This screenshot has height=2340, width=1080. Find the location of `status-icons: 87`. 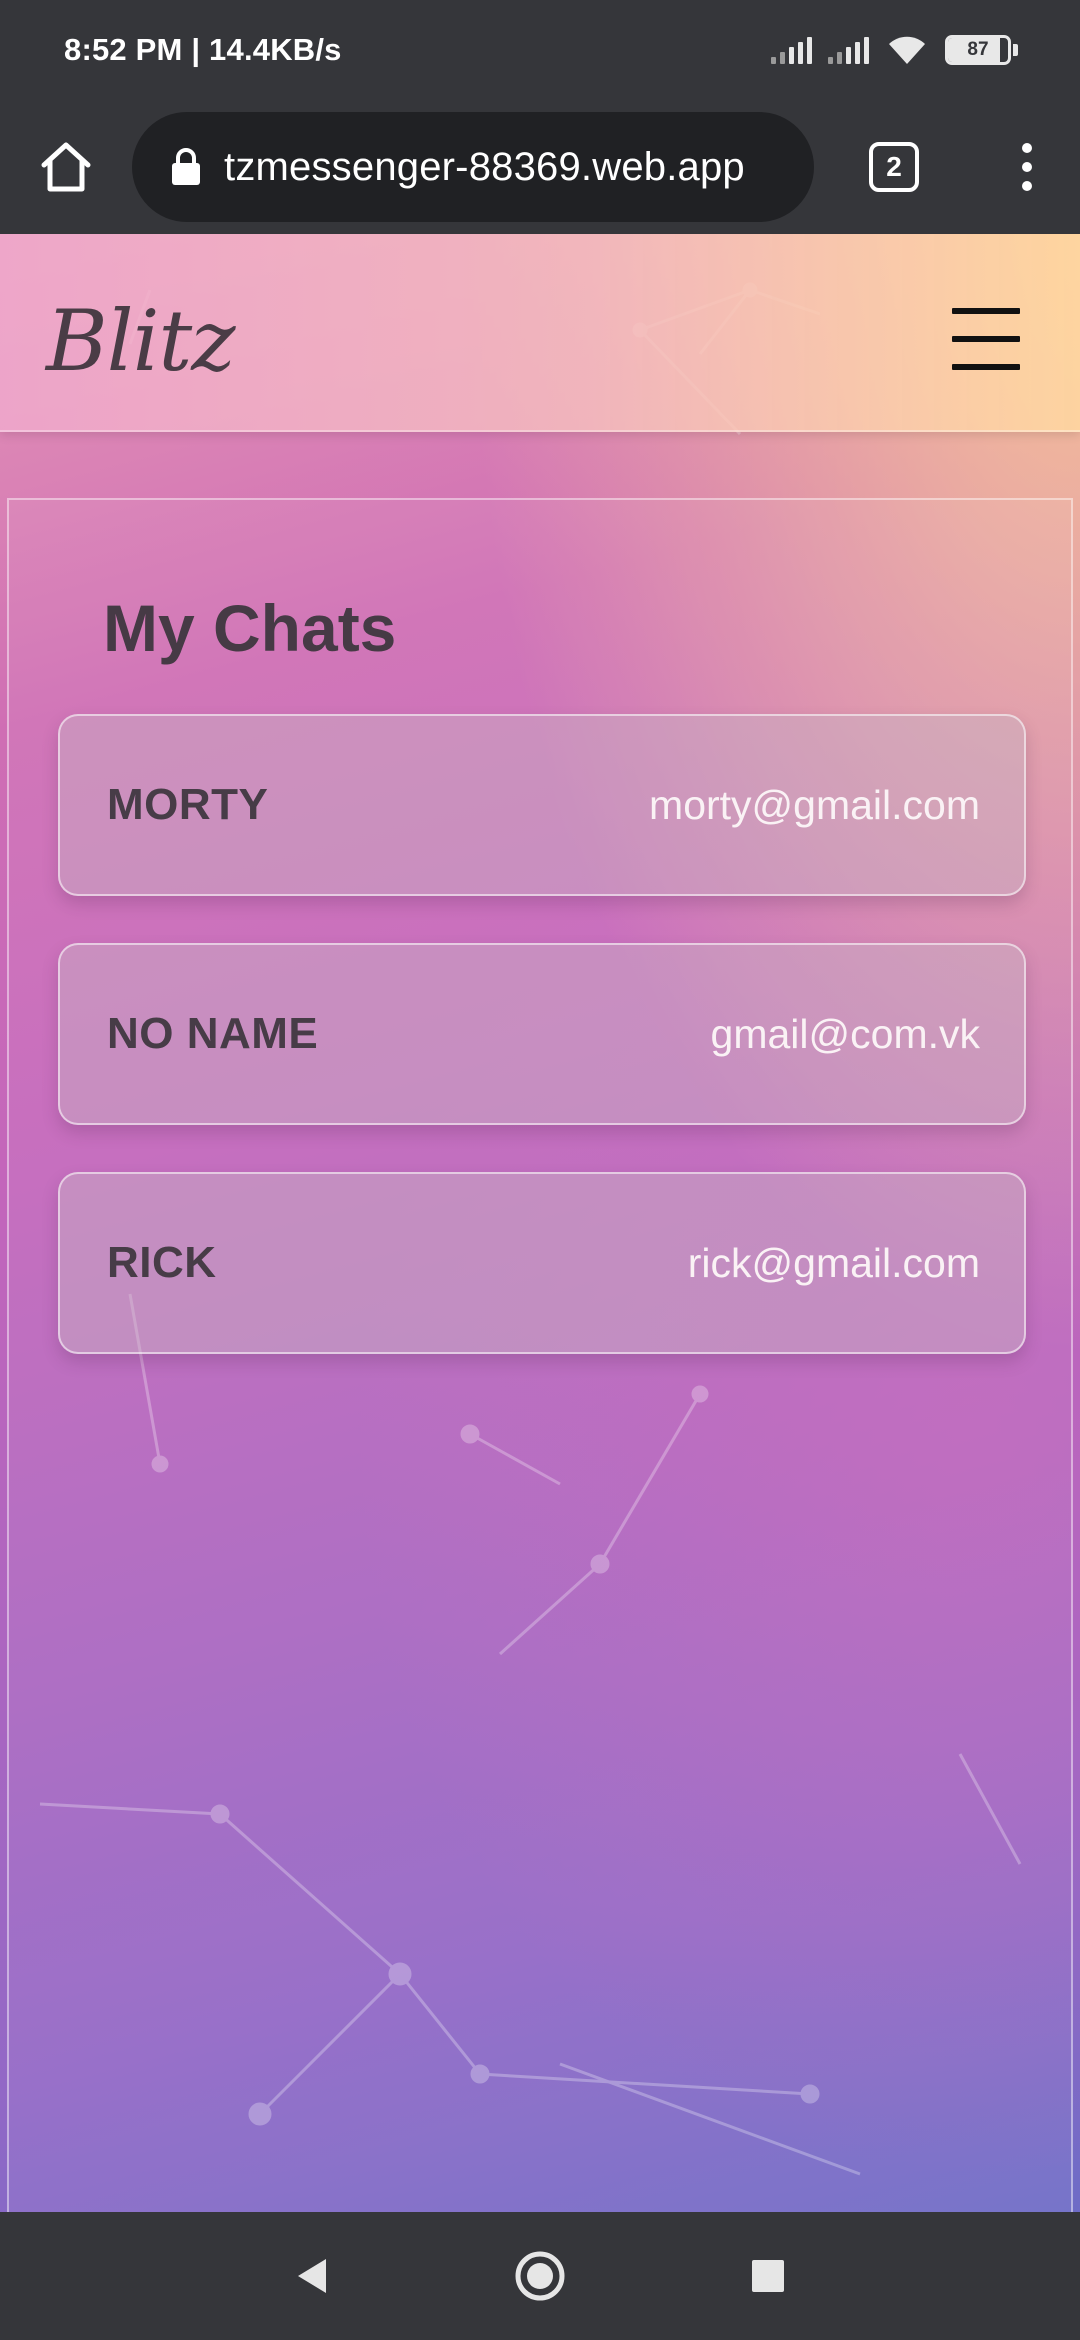

status-icons: 87 is located at coordinates (894, 50).